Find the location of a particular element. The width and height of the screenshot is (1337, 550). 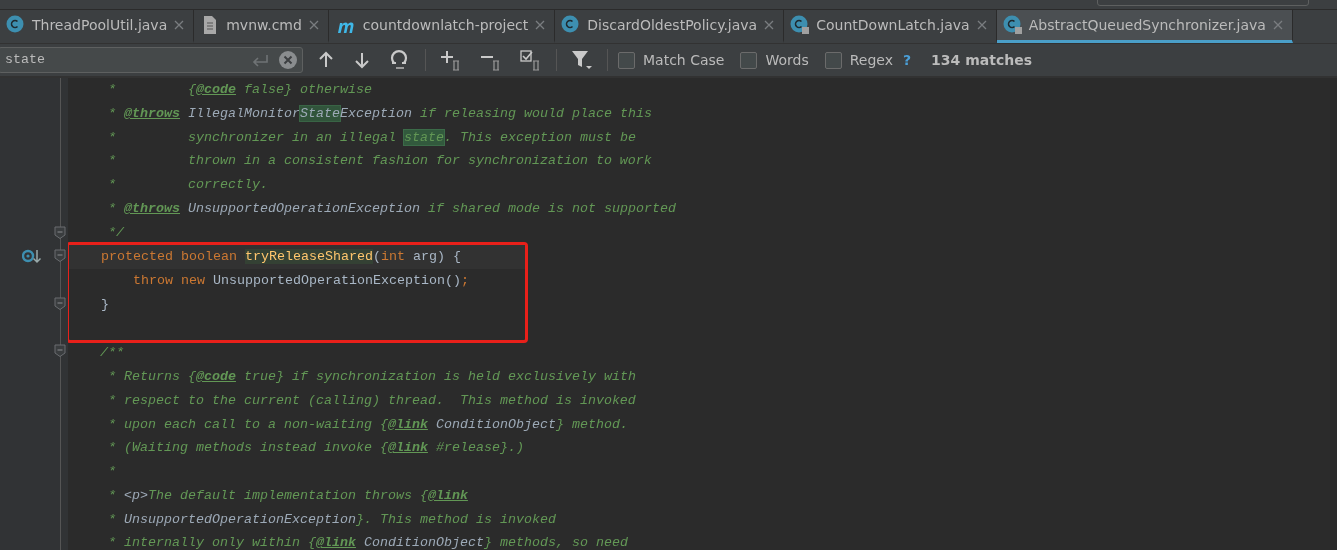

code-line: * correctly. is located at coordinates (188, 185).